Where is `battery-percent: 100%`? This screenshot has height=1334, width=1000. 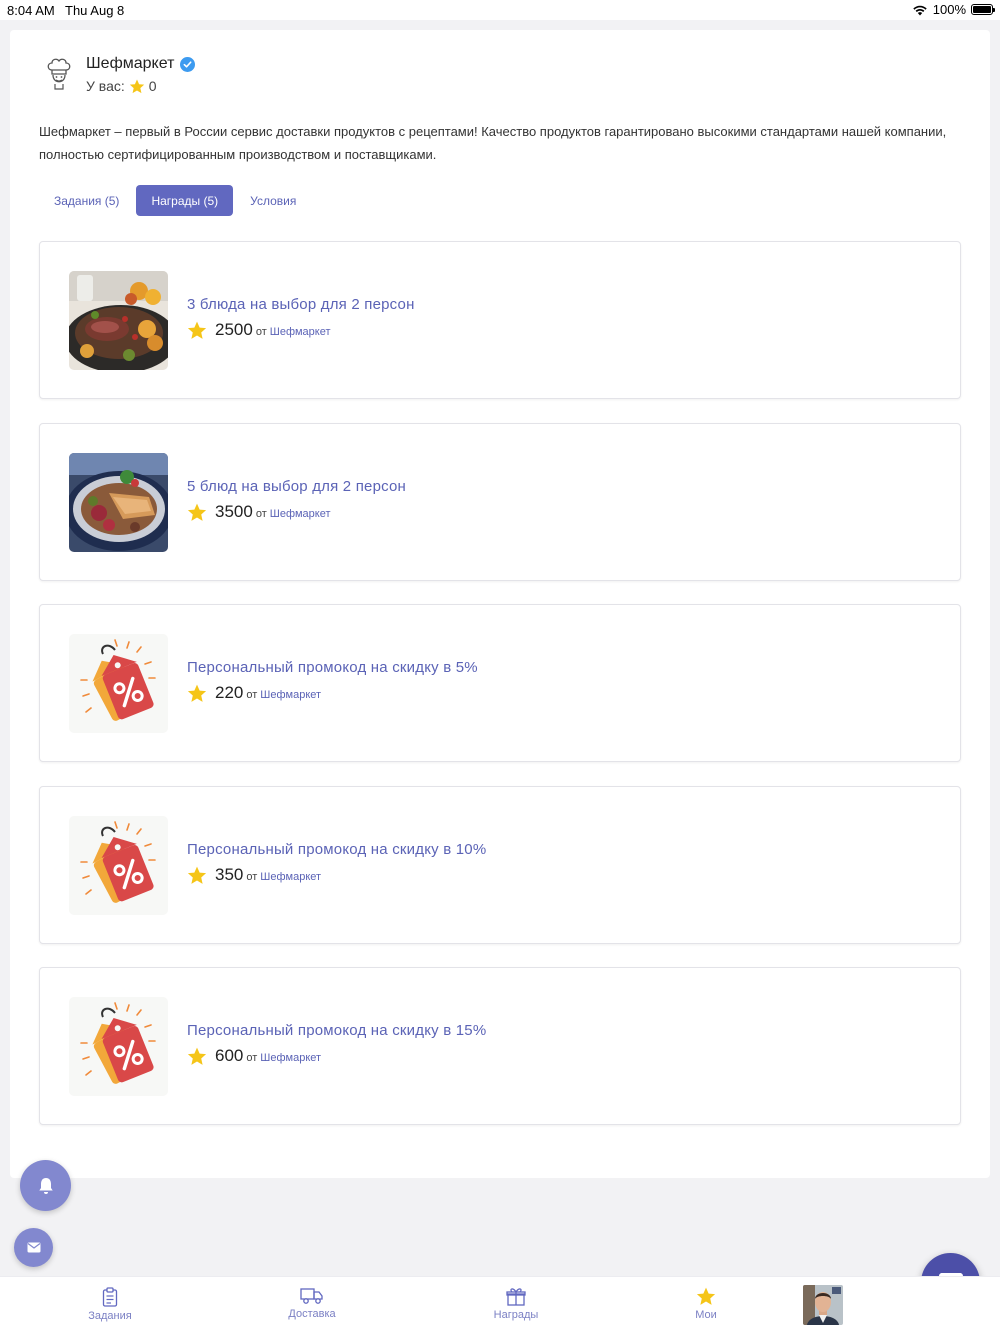
battery-percent: 100% is located at coordinates (949, 9).